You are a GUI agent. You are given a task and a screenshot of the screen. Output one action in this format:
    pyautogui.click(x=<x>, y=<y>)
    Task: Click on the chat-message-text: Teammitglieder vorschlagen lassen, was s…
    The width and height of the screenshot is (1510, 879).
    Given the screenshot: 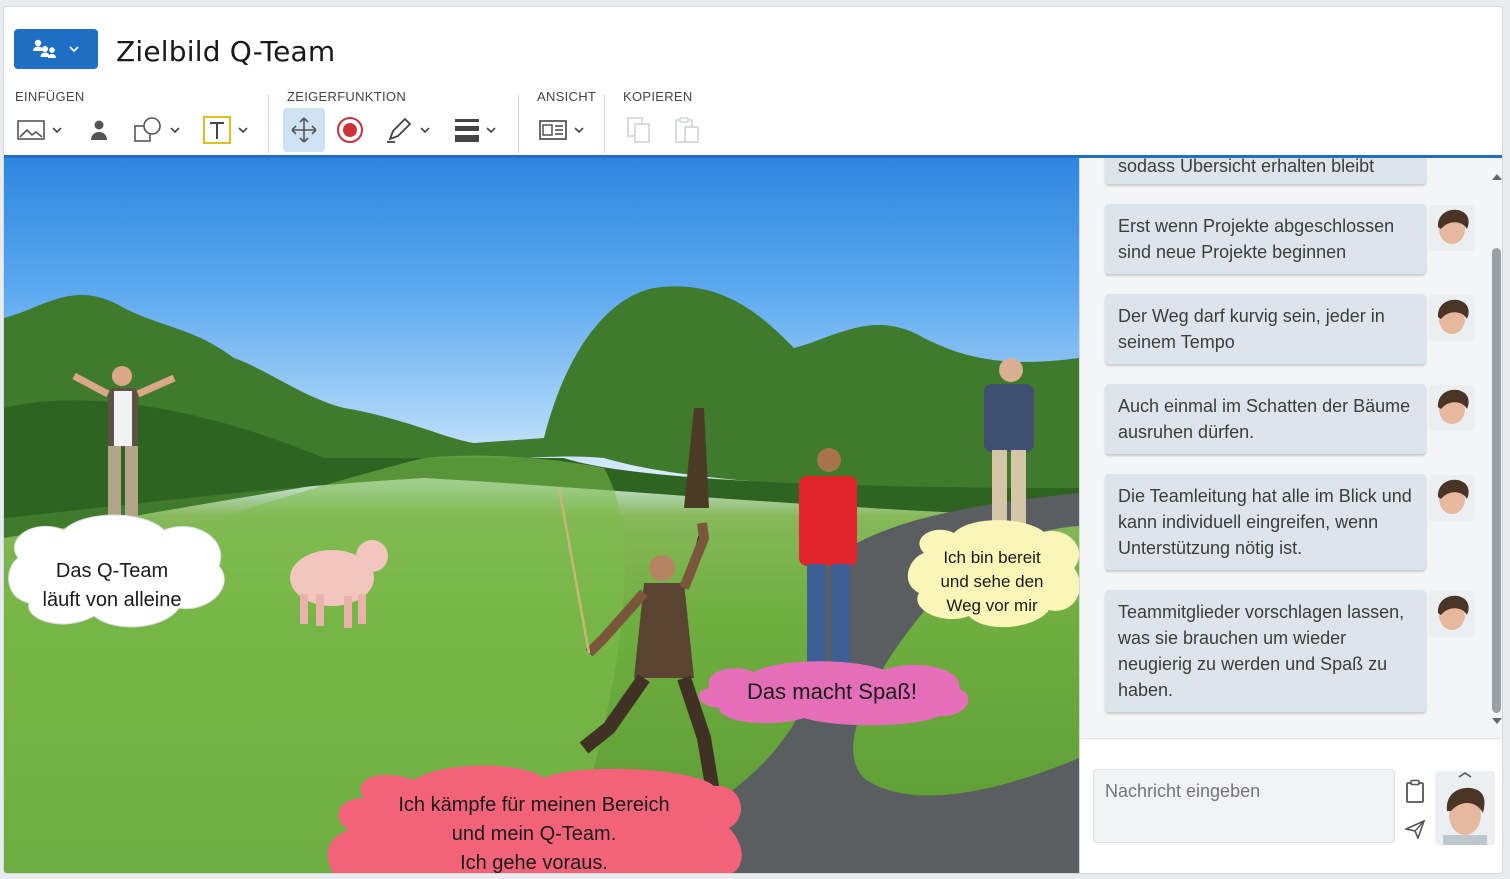 What is the action you would take?
    pyautogui.click(x=1261, y=651)
    